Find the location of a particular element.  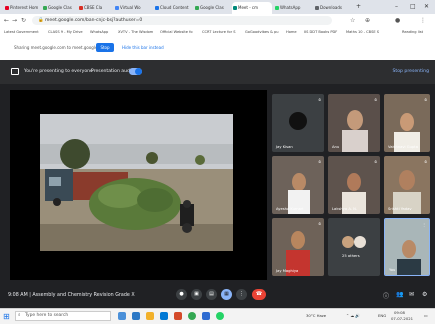

maximize-button: □ is located at coordinates (413, 7).